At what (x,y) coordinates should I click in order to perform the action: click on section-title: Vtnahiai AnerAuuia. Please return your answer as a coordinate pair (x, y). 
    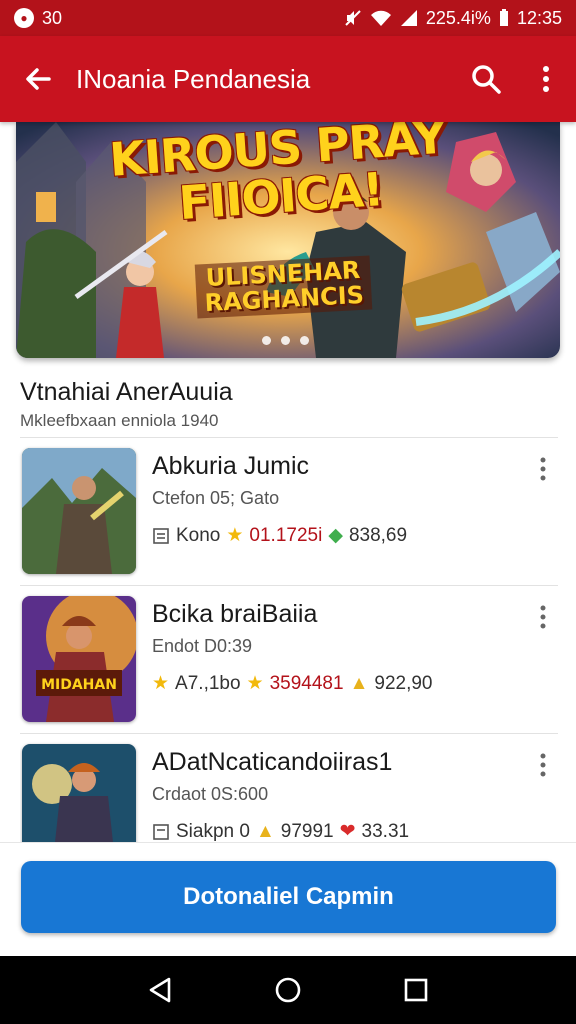
    Looking at the image, I should click on (126, 392).